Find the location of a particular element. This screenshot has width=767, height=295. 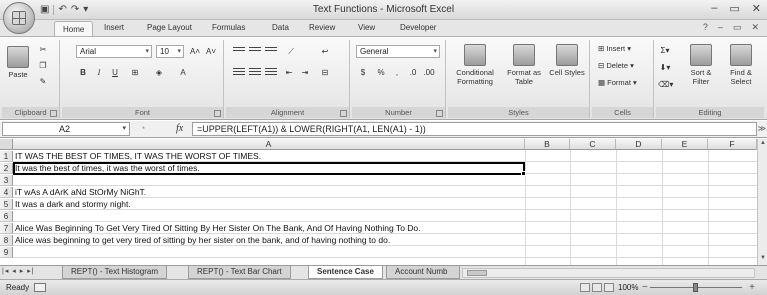

alignment-launcher-icon is located at coordinates (343, 113).